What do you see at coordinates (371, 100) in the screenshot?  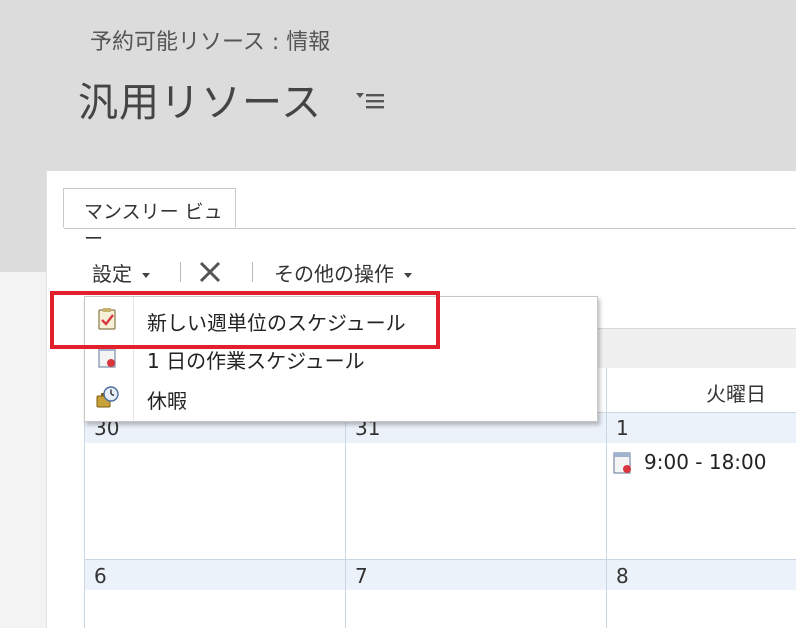 I see `form-selector-icon` at bounding box center [371, 100].